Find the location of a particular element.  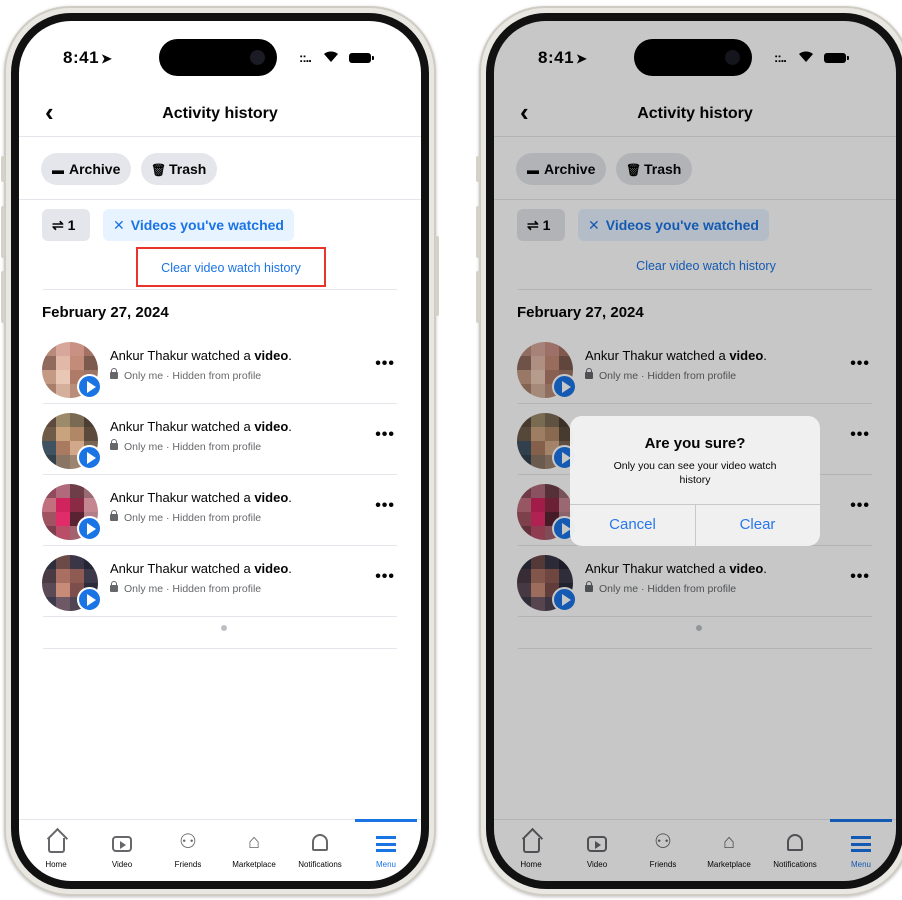

page-title: Activity history is located at coordinates (220, 113).